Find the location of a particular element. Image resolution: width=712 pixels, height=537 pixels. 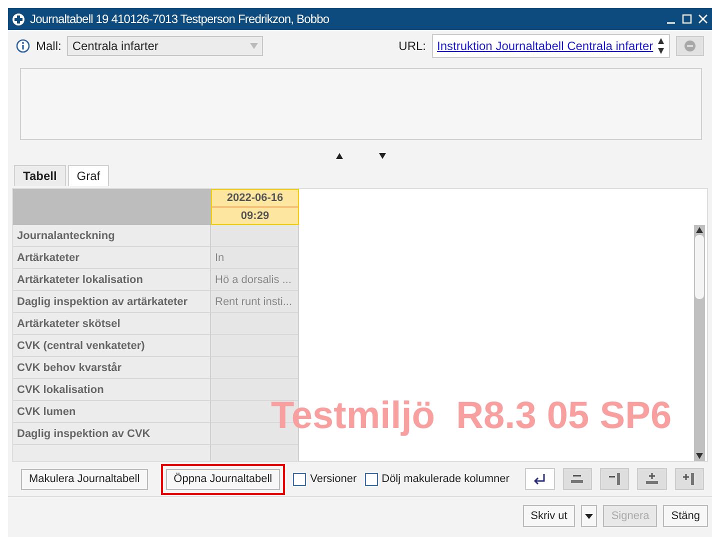

print-menu-button is located at coordinates (589, 516).